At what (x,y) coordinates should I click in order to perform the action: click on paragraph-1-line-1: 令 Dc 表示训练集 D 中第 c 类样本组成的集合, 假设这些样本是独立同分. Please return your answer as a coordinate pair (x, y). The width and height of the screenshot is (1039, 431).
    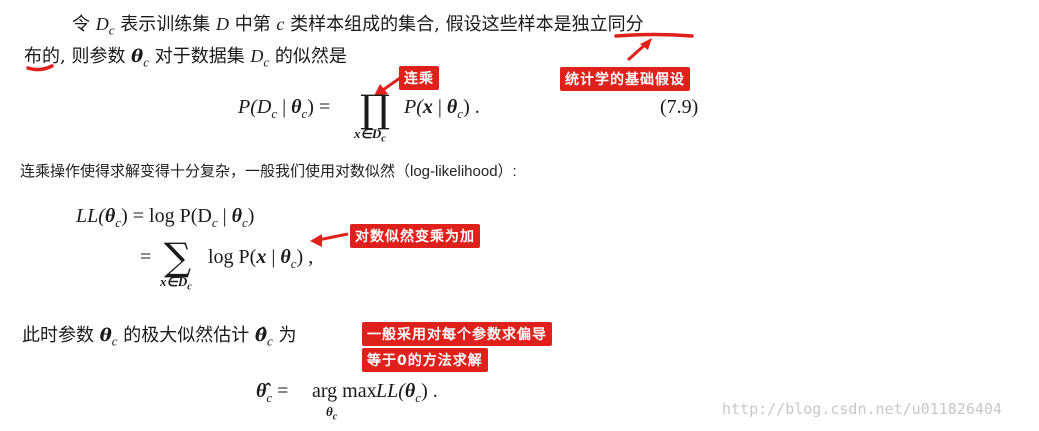
    Looking at the image, I should click on (358, 24).